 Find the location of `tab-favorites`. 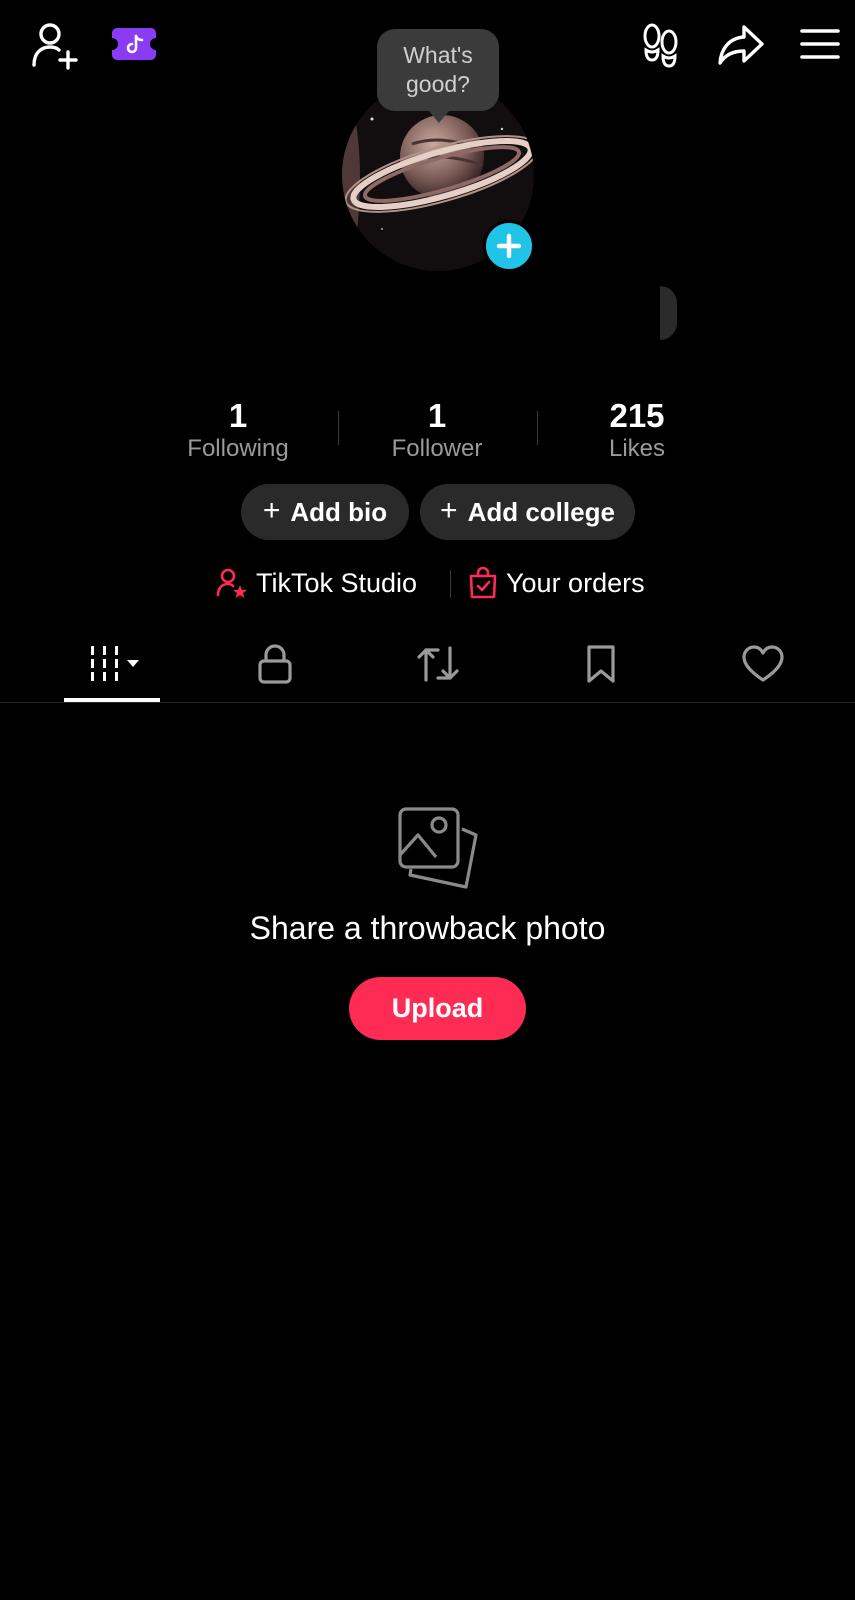

tab-favorites is located at coordinates (601, 664).